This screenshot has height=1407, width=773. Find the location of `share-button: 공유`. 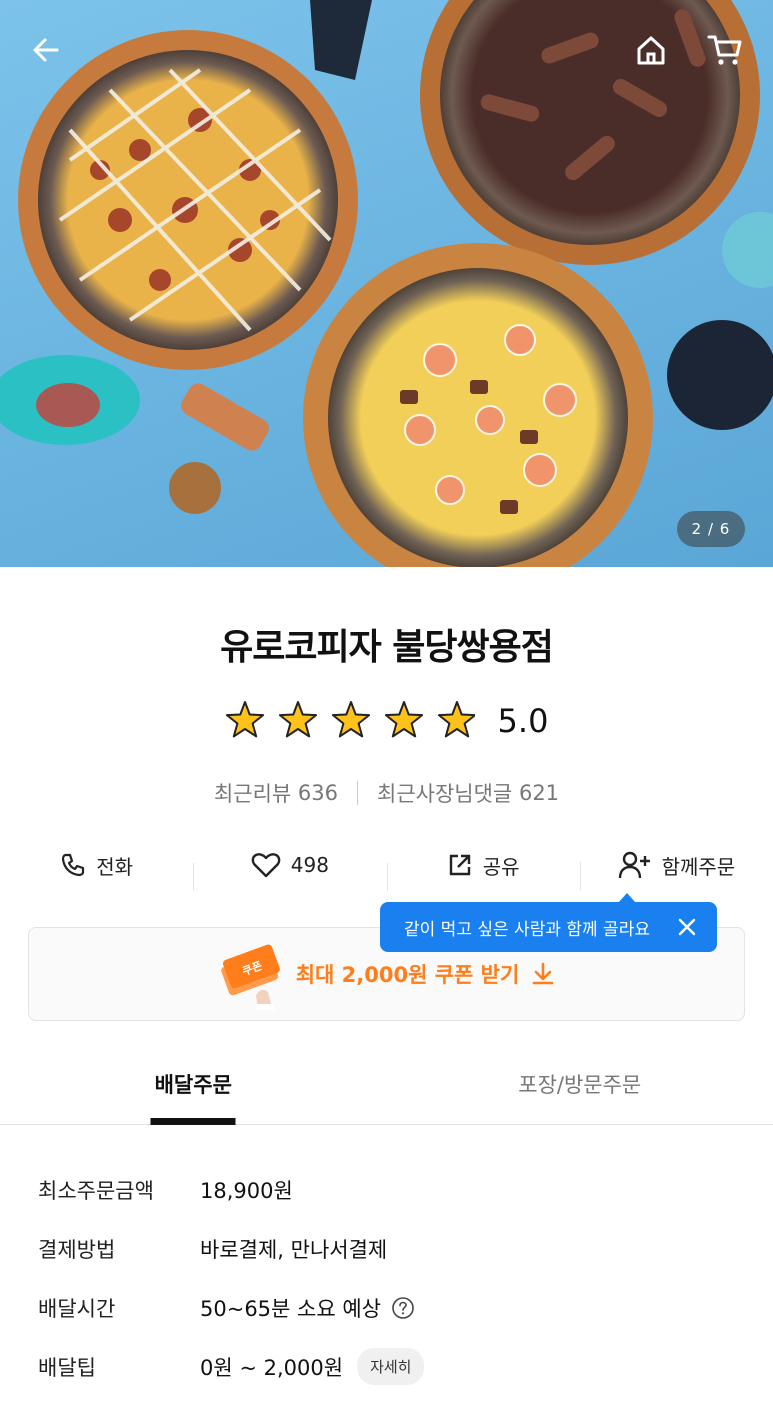

share-button: 공유 is located at coordinates (483, 871).